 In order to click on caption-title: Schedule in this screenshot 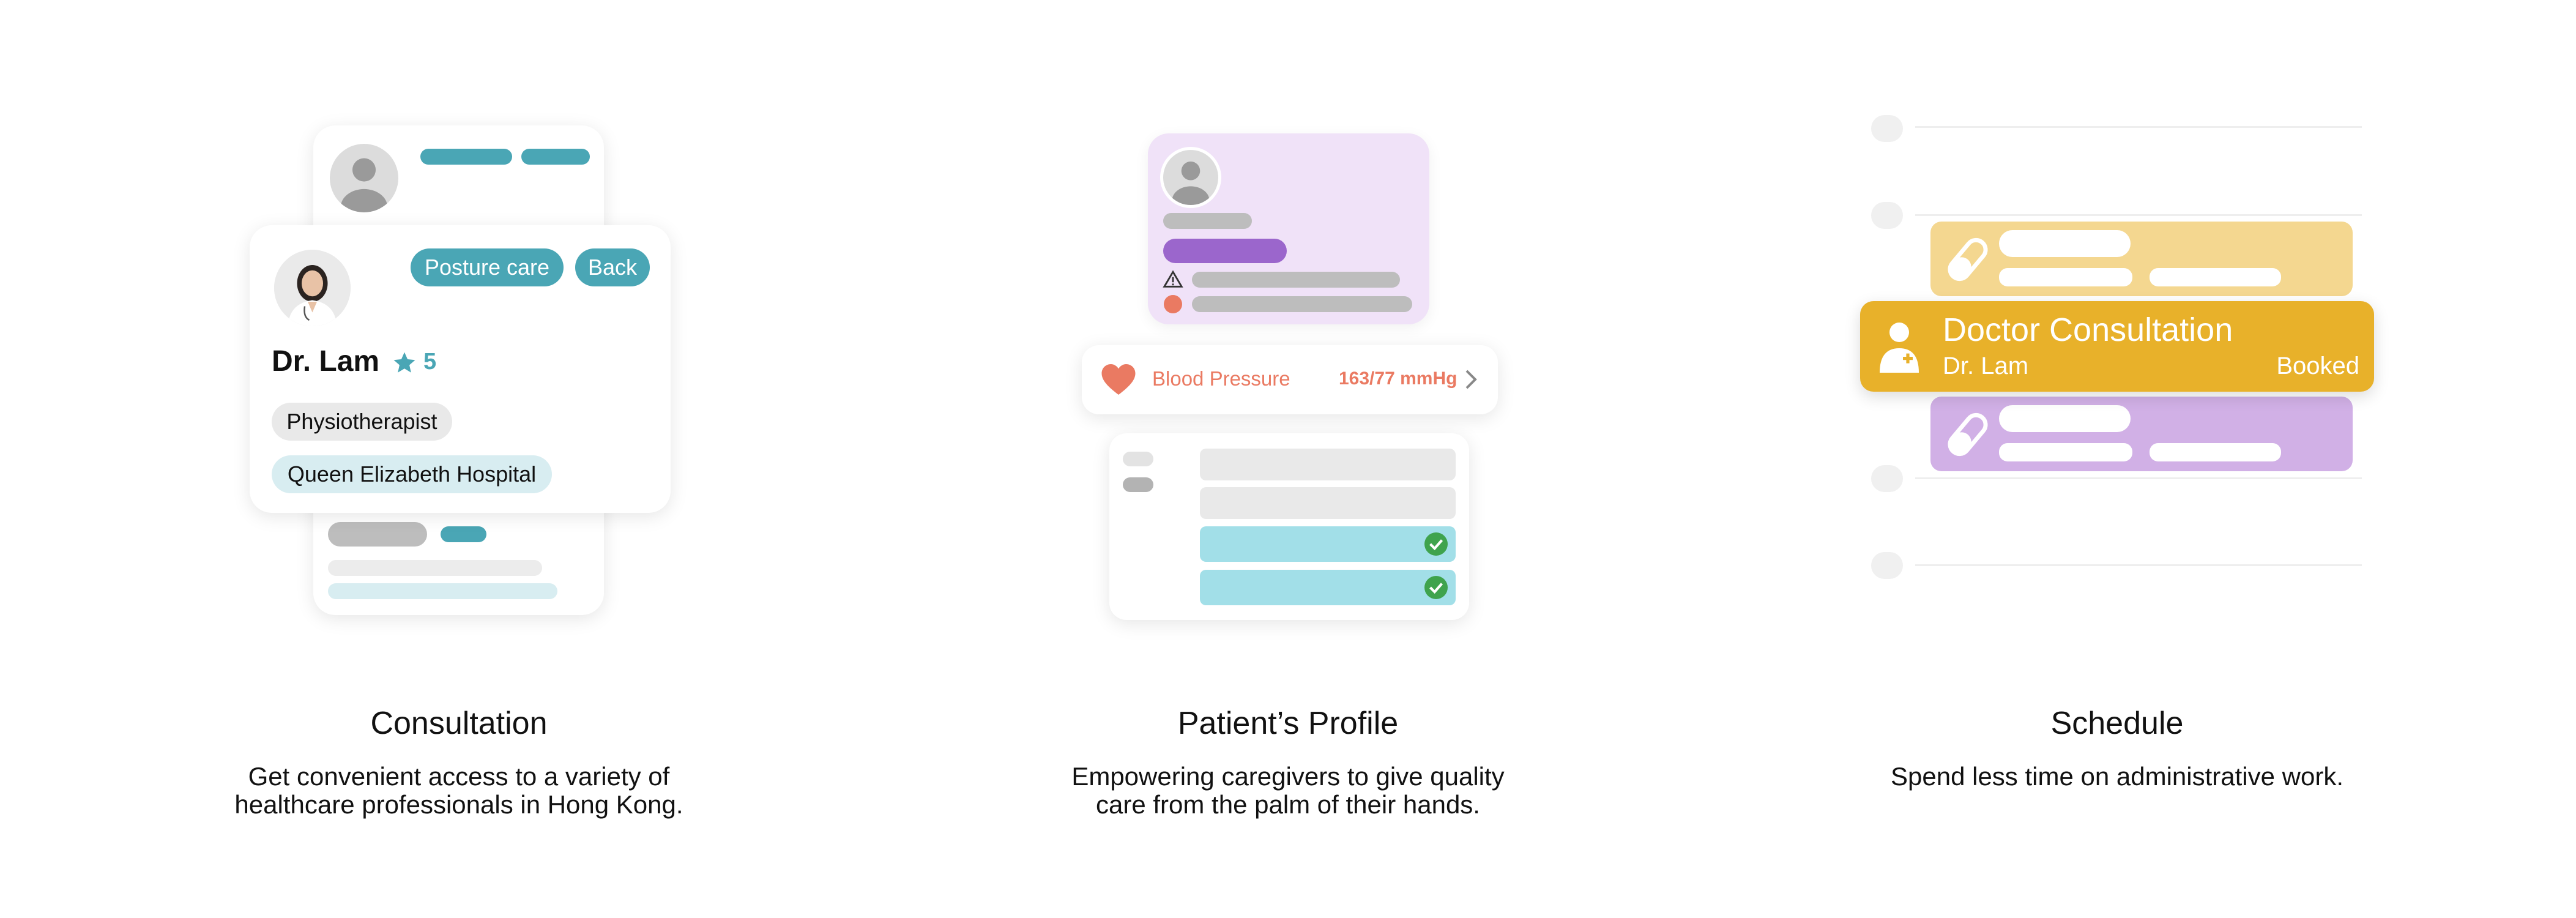, I will do `click(2117, 723)`.